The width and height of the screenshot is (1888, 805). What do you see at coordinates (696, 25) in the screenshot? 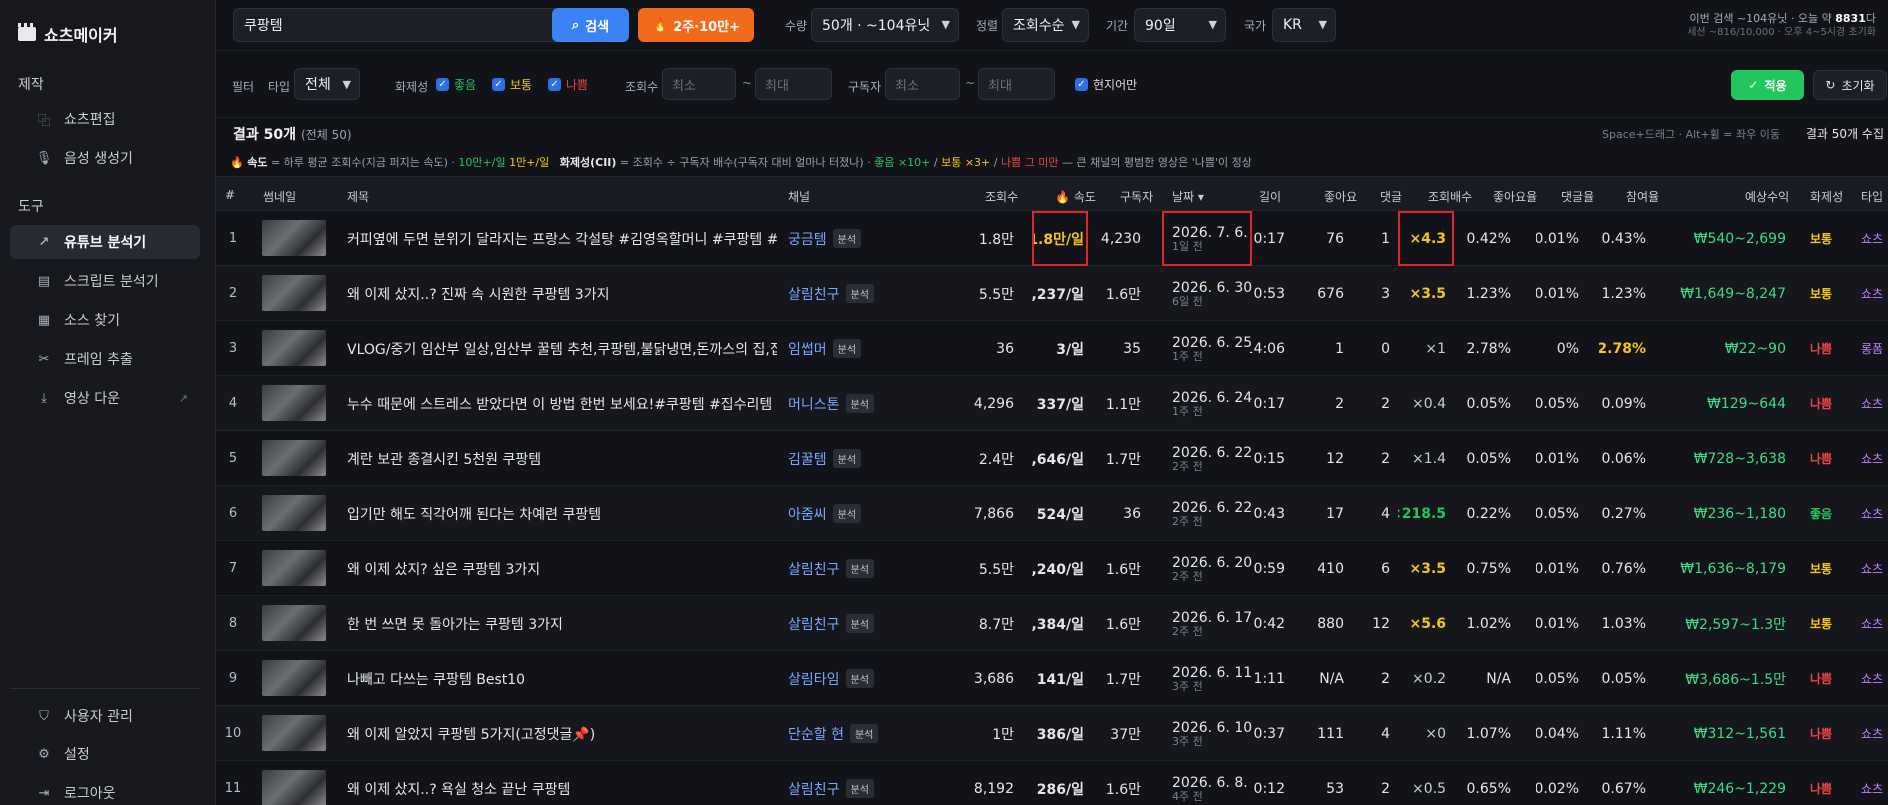
I see `hot-filter-button: 🔥 2주·10만+` at bounding box center [696, 25].